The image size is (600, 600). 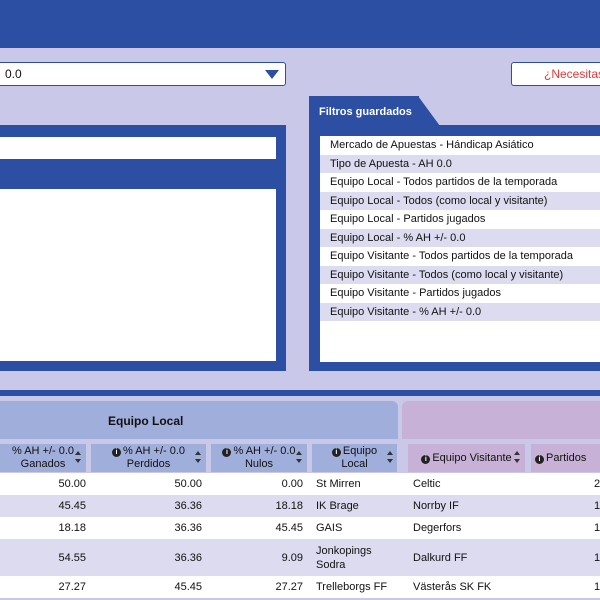 What do you see at coordinates (460, 293) in the screenshot?
I see `saved-filter-item: Equipo Visitante - Partidos jugados` at bounding box center [460, 293].